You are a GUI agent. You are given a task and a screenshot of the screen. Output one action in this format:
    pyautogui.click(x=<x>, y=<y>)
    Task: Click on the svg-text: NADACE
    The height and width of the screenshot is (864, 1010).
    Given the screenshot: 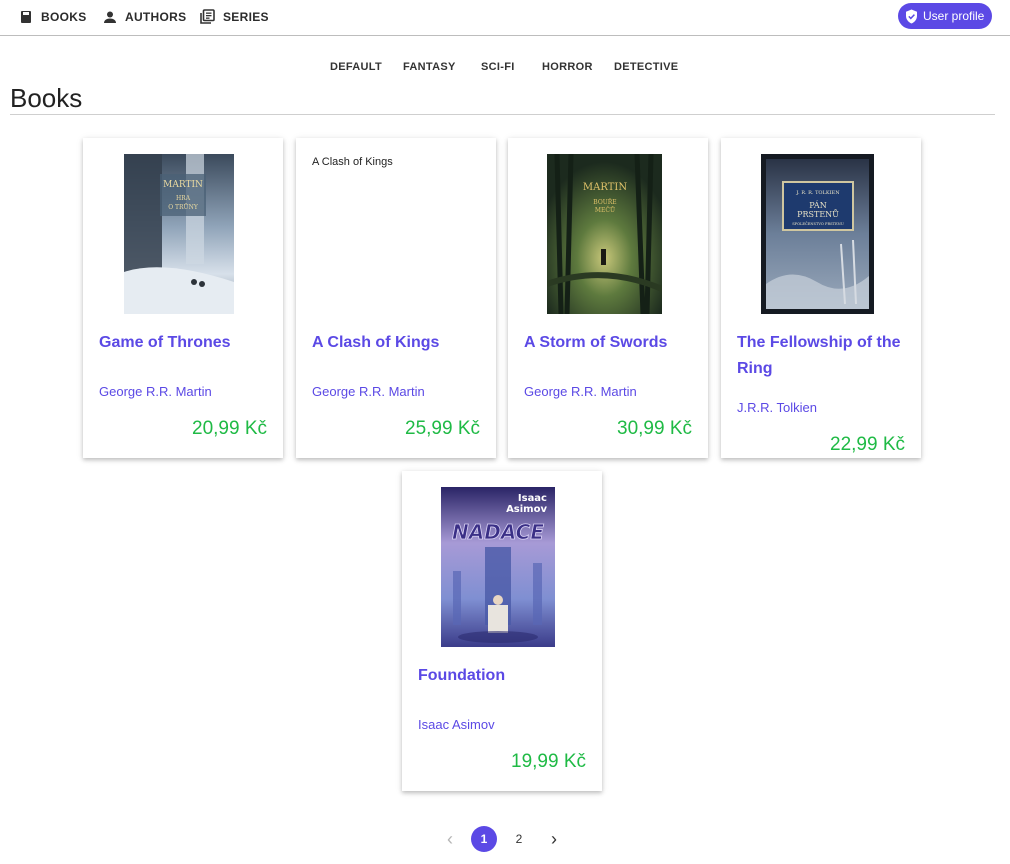 What is the action you would take?
    pyautogui.click(x=498, y=532)
    